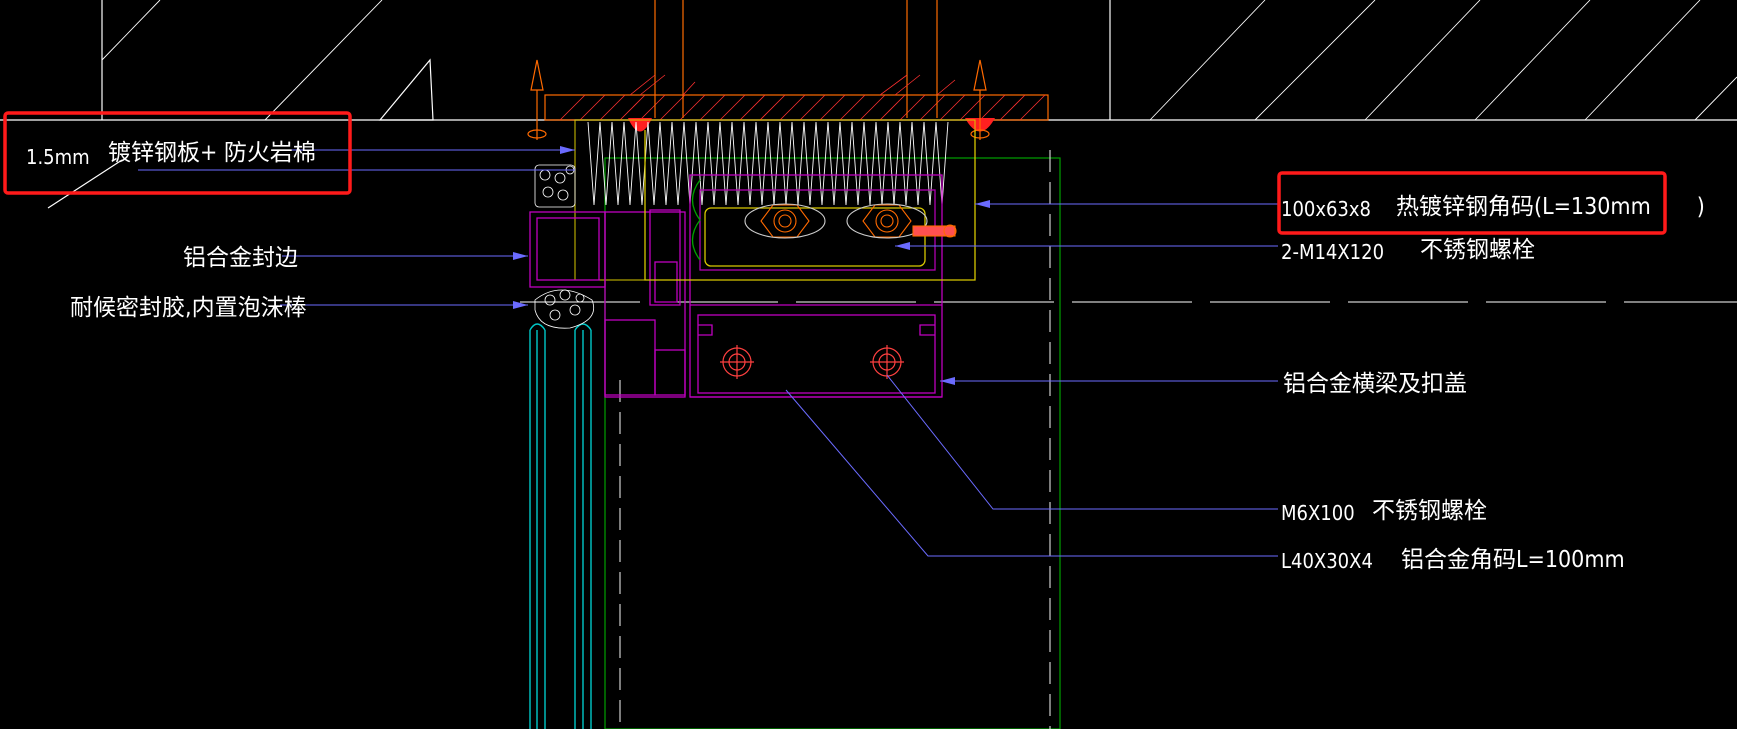  Describe the element at coordinates (1477, 250) in the screenshot. I see `label-bolt-m14-desc: 不锈钢螺栓` at that location.